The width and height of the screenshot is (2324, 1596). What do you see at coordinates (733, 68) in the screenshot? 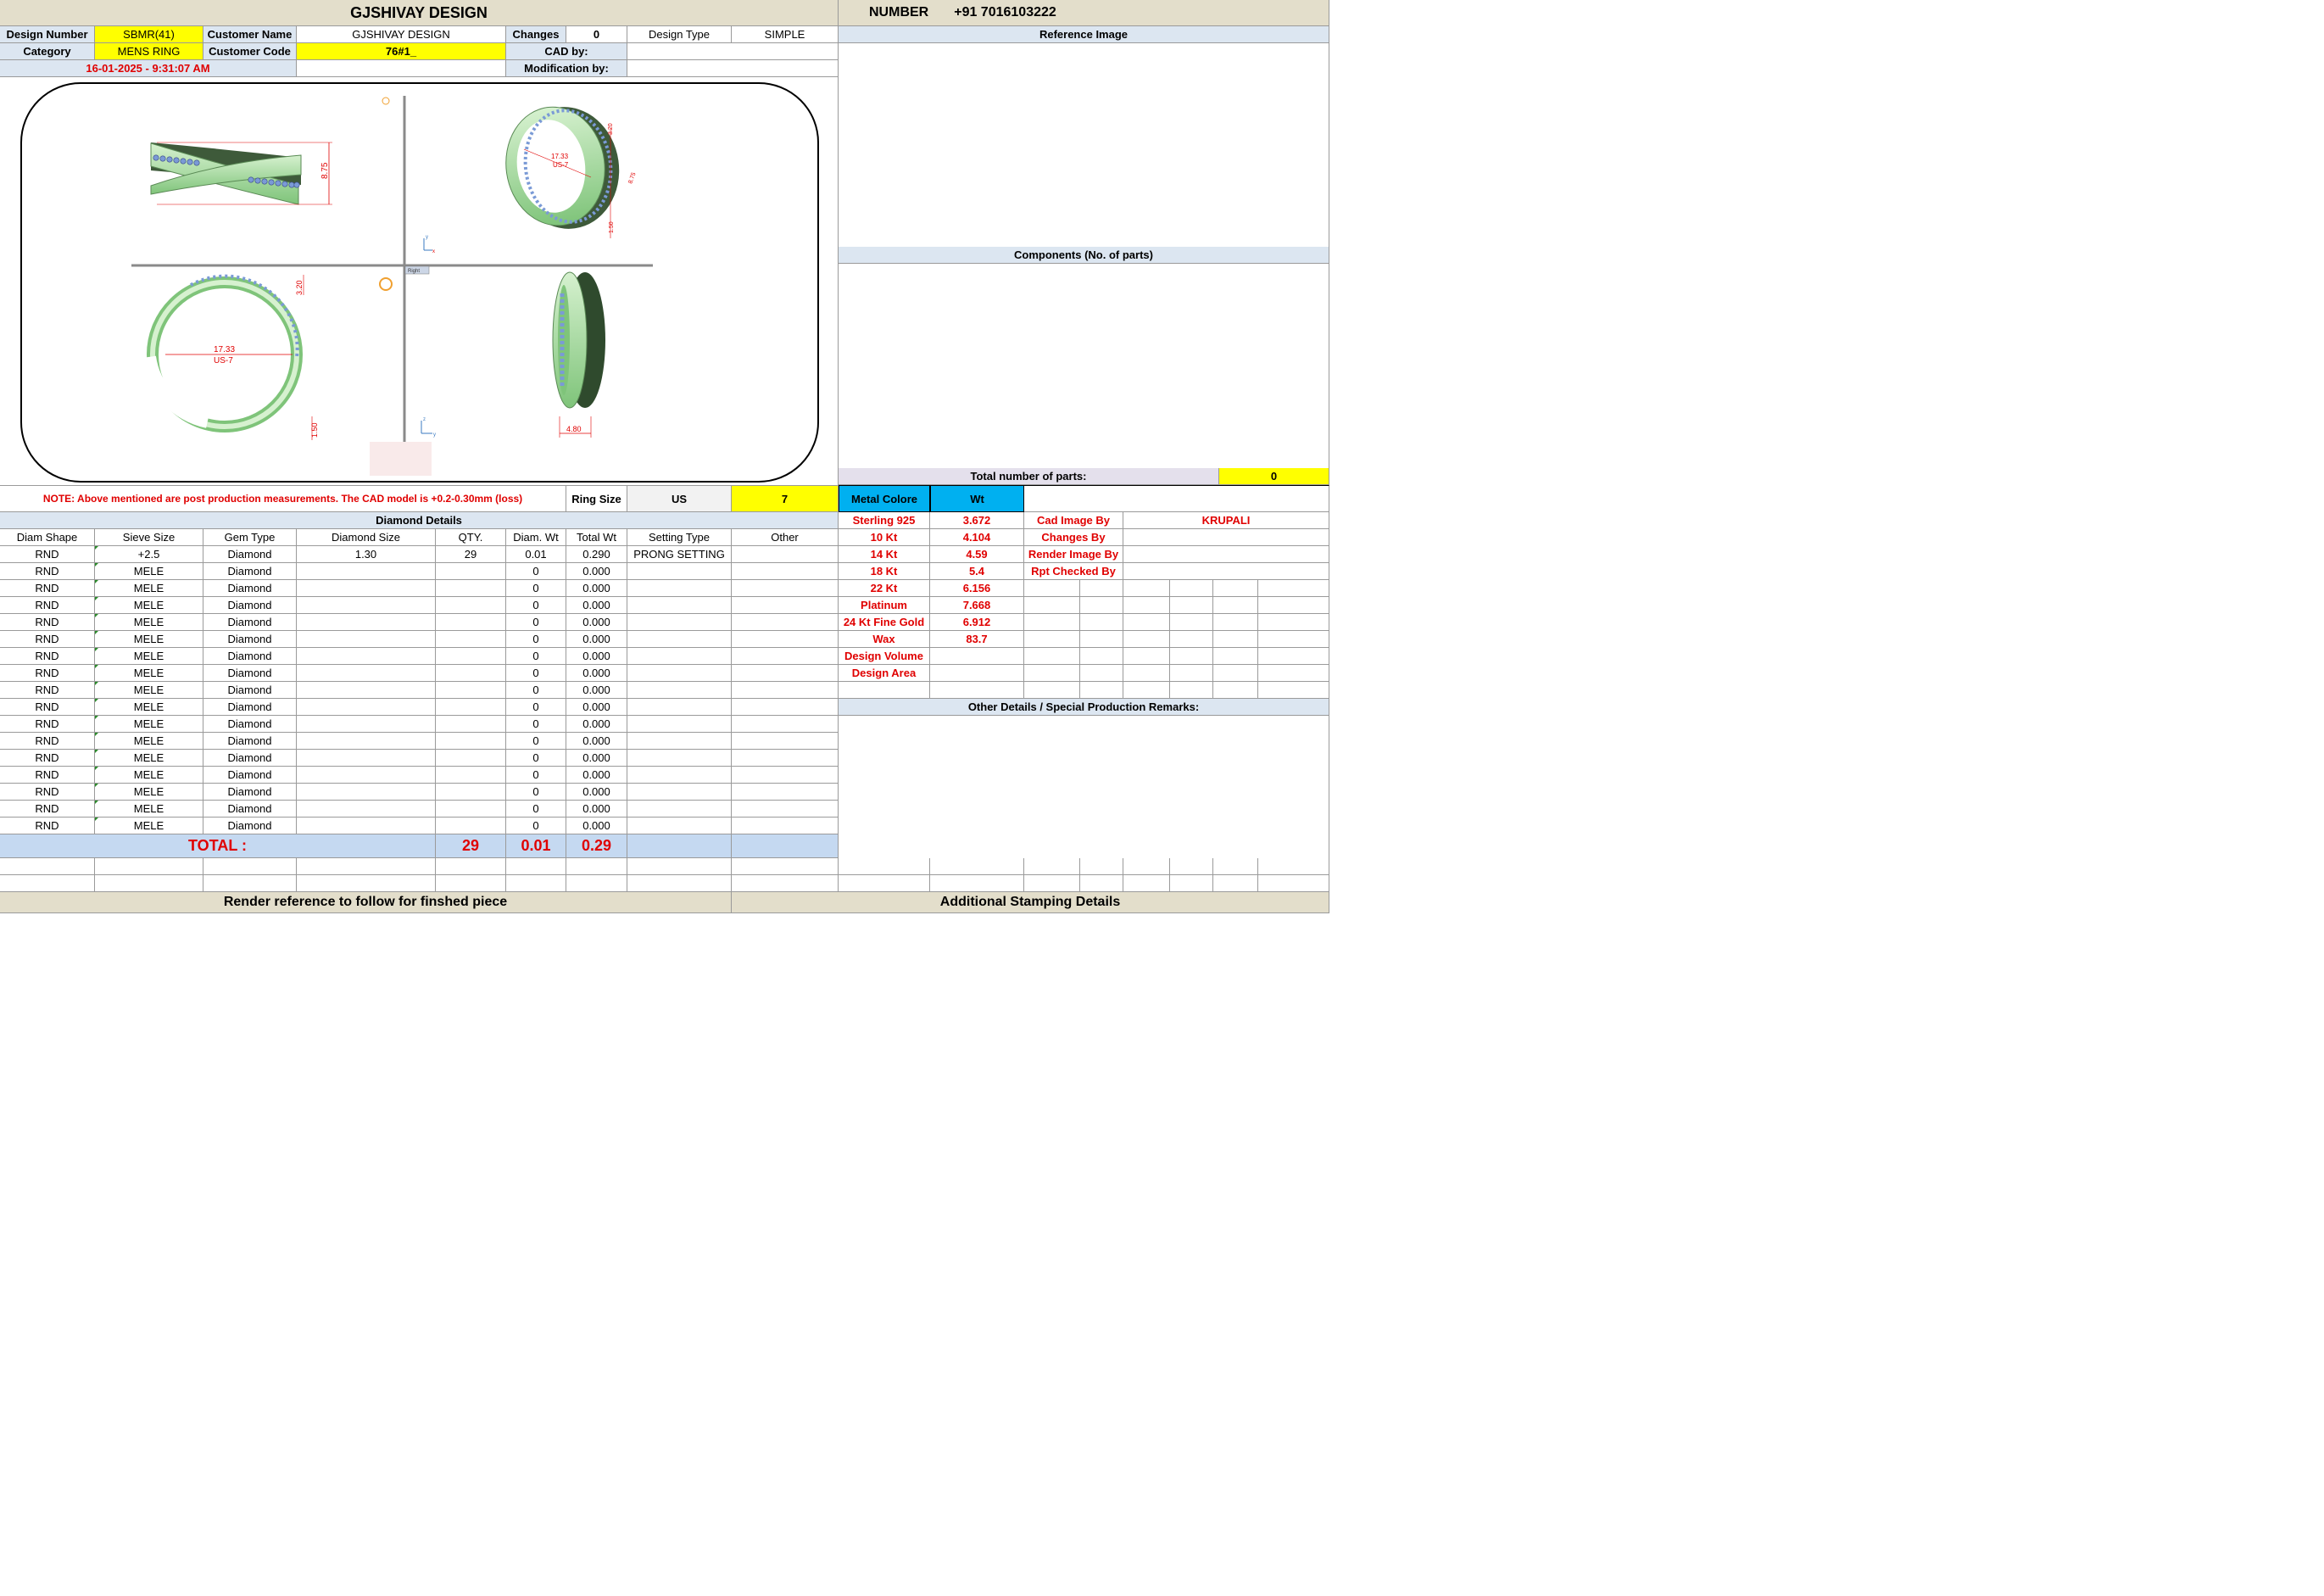
I see `modification-by-value` at bounding box center [733, 68].